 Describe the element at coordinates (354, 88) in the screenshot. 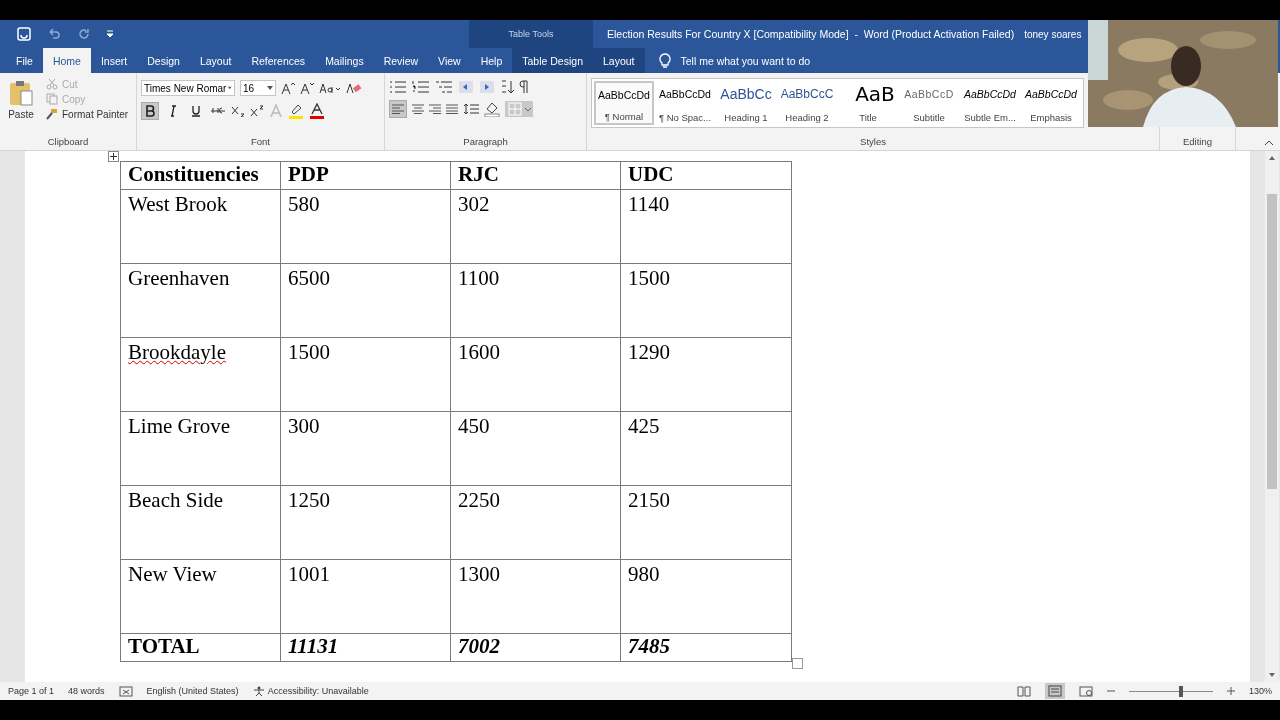

I see `clear-formatting-icon` at that location.